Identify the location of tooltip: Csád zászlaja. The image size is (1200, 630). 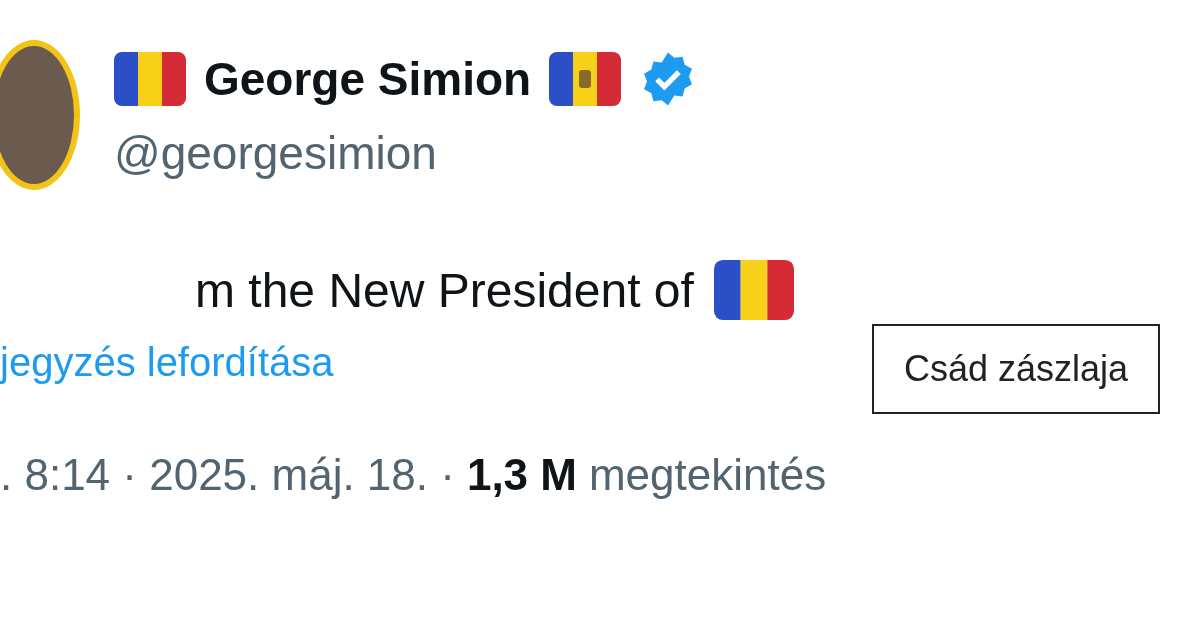
(1015, 369).